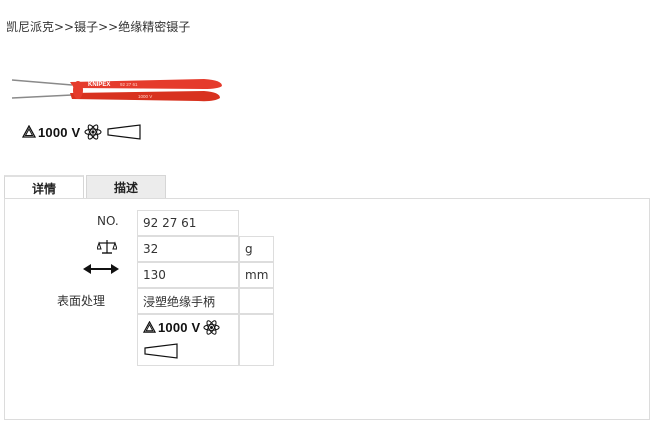 The width and height of the screenshot is (651, 422). What do you see at coordinates (81, 301) in the screenshot?
I see `finish-label: 表面处理` at bounding box center [81, 301].